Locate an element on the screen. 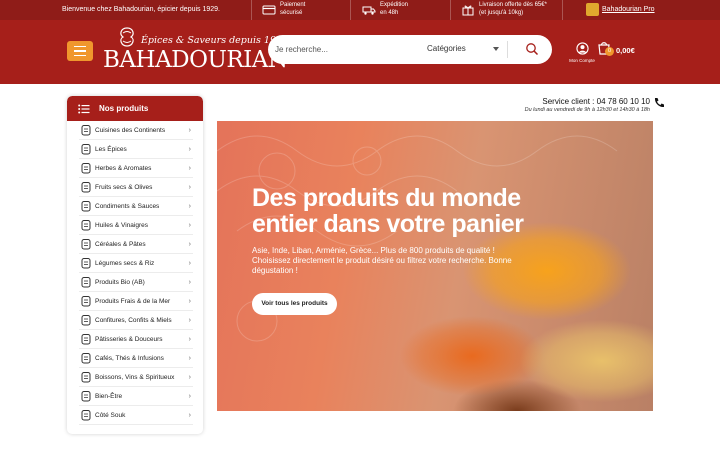 This screenshot has width=720, height=450. hamburger-menu-button is located at coordinates (80, 51).